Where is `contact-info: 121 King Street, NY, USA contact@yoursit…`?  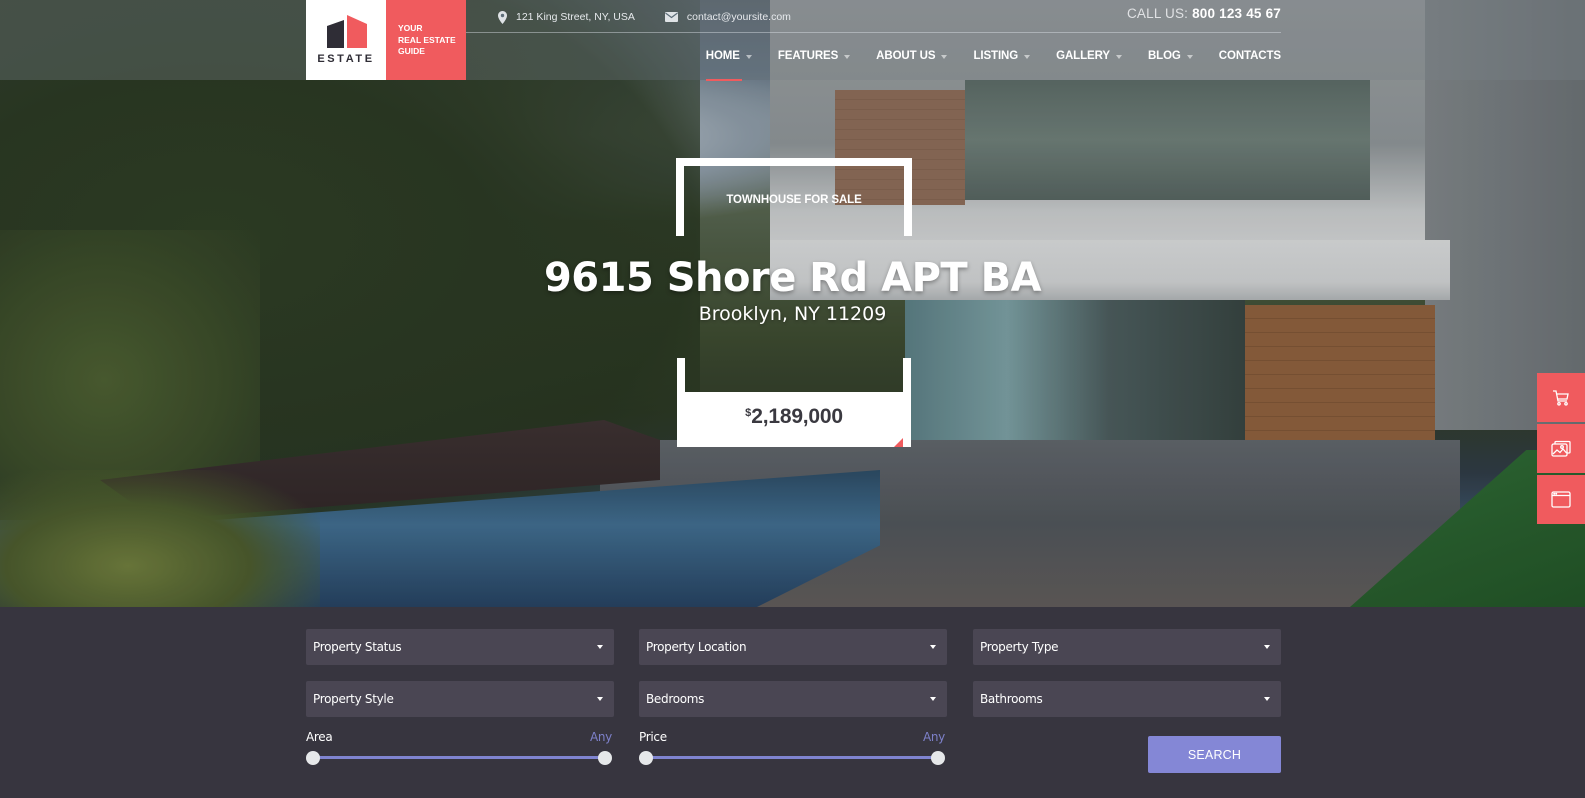
contact-info: 121 King Street, NY, USA contact@yoursit… is located at coordinates (659, 17).